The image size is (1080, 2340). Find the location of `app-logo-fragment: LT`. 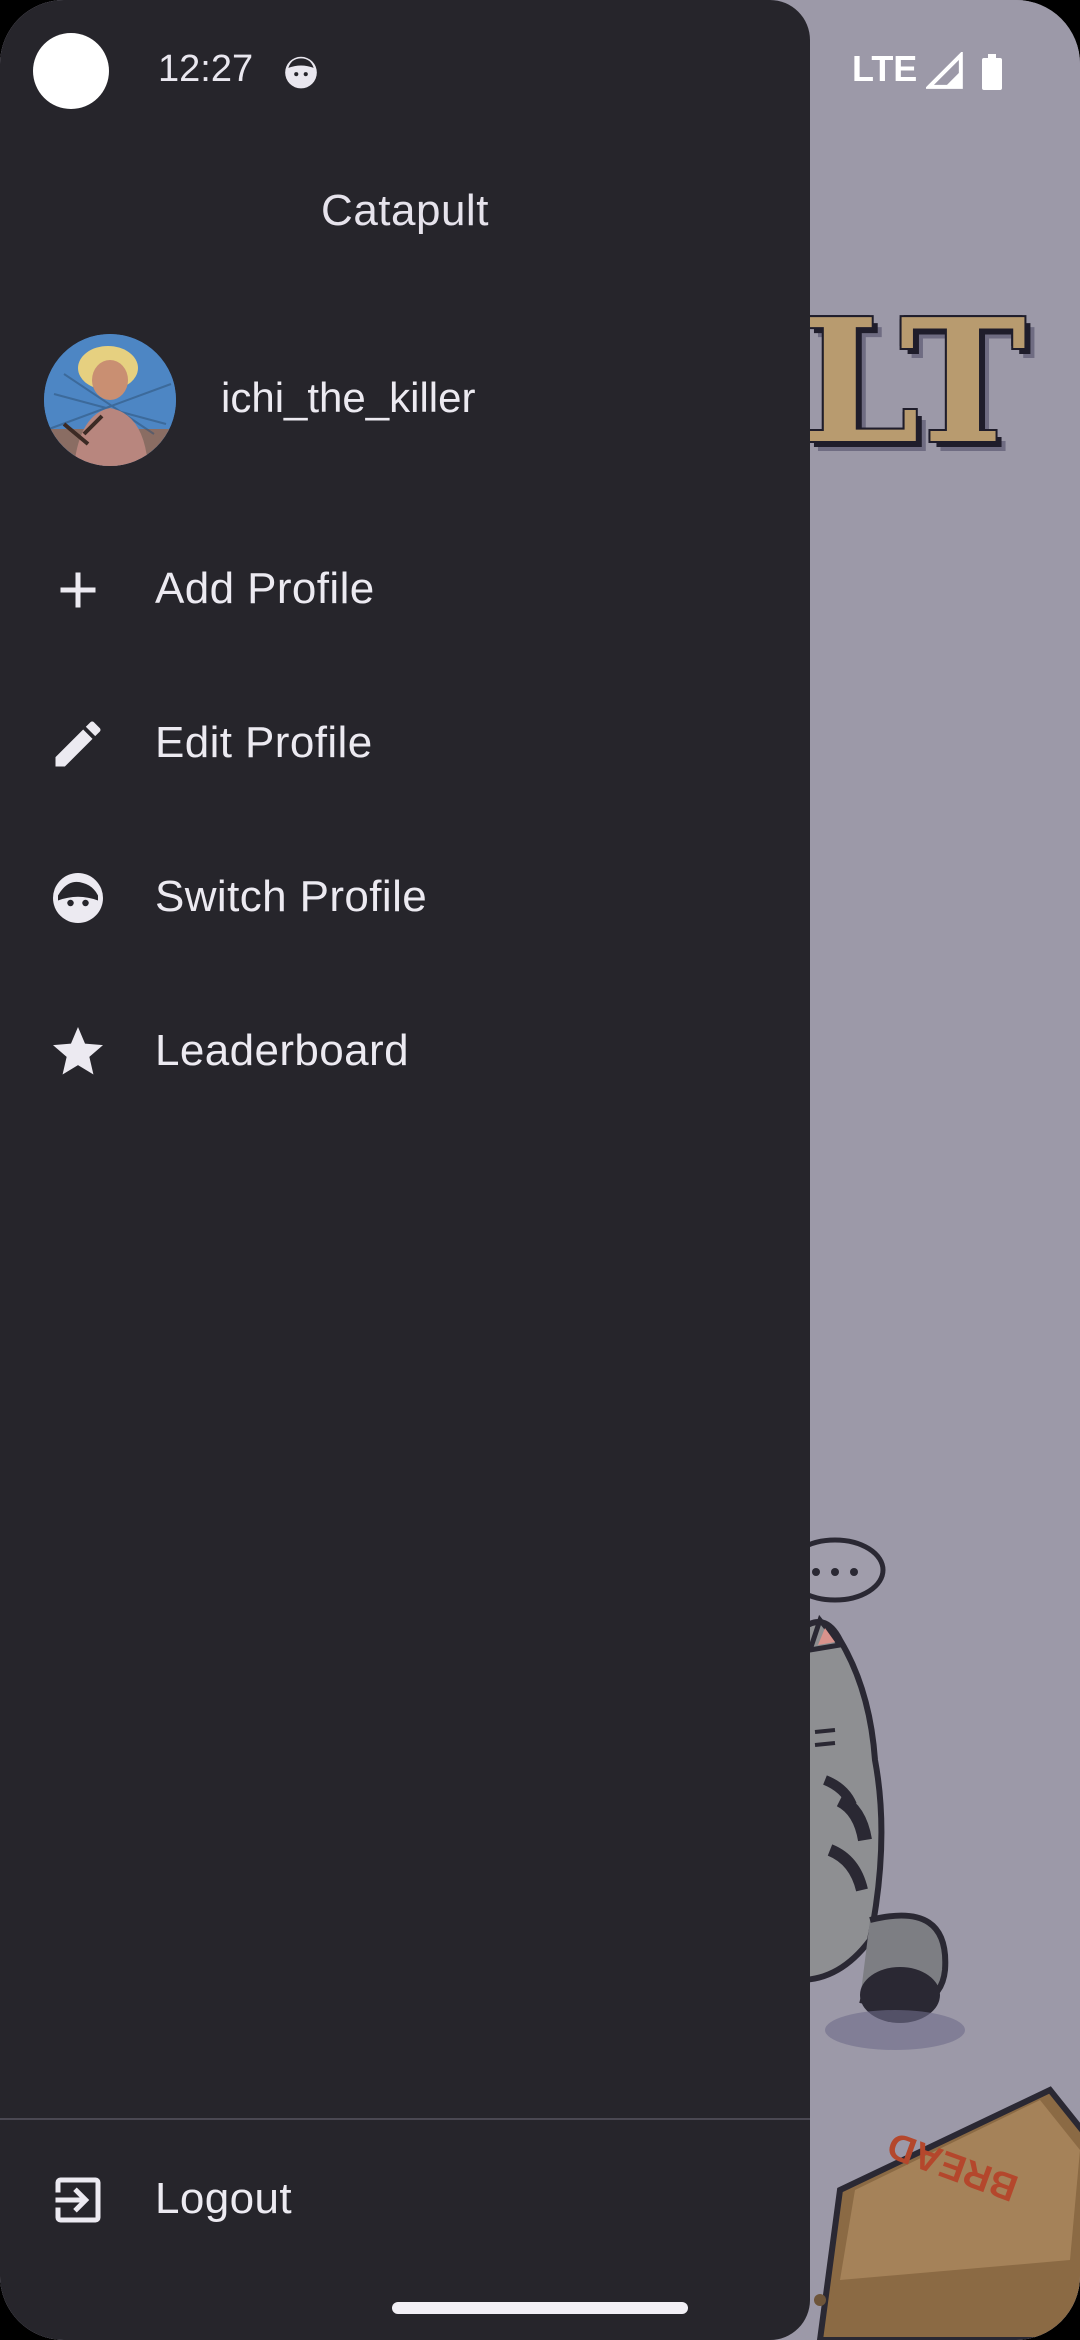

app-logo-fragment: LT is located at coordinates (913, 382).